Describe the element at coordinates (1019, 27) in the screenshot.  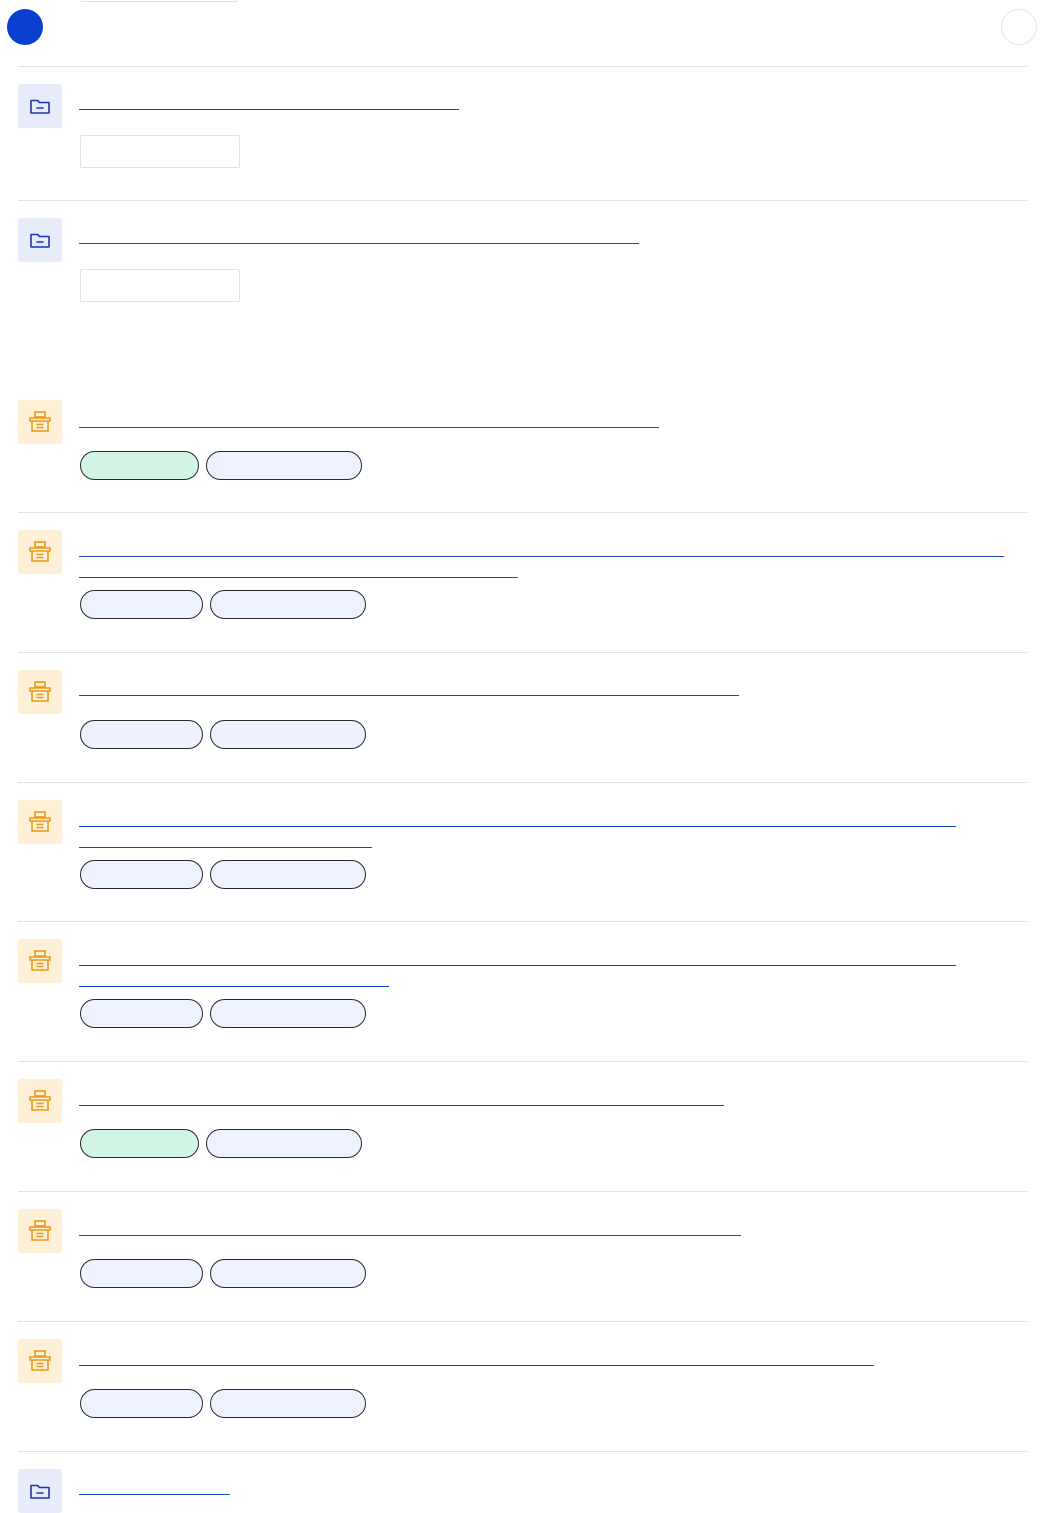
I see `secondary-action-button` at that location.